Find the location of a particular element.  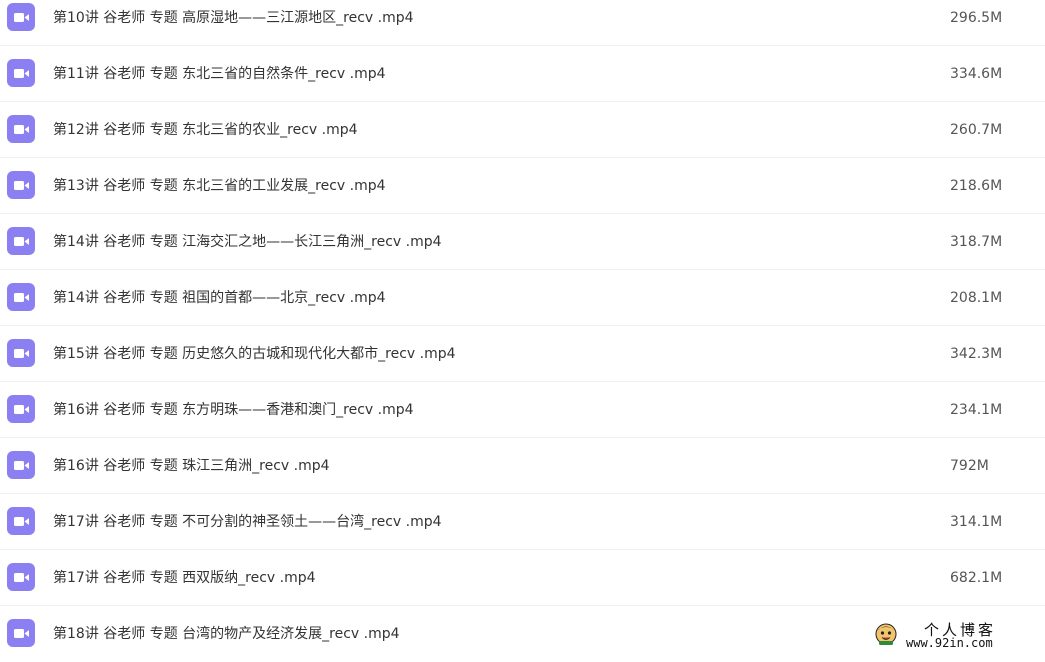

file-size: 318.7M is located at coordinates (976, 242).